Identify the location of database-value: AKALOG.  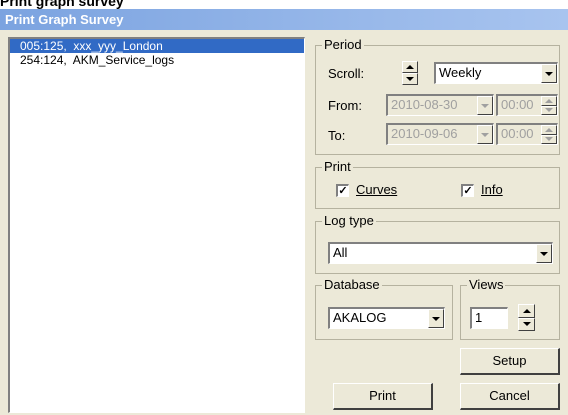
(360, 317).